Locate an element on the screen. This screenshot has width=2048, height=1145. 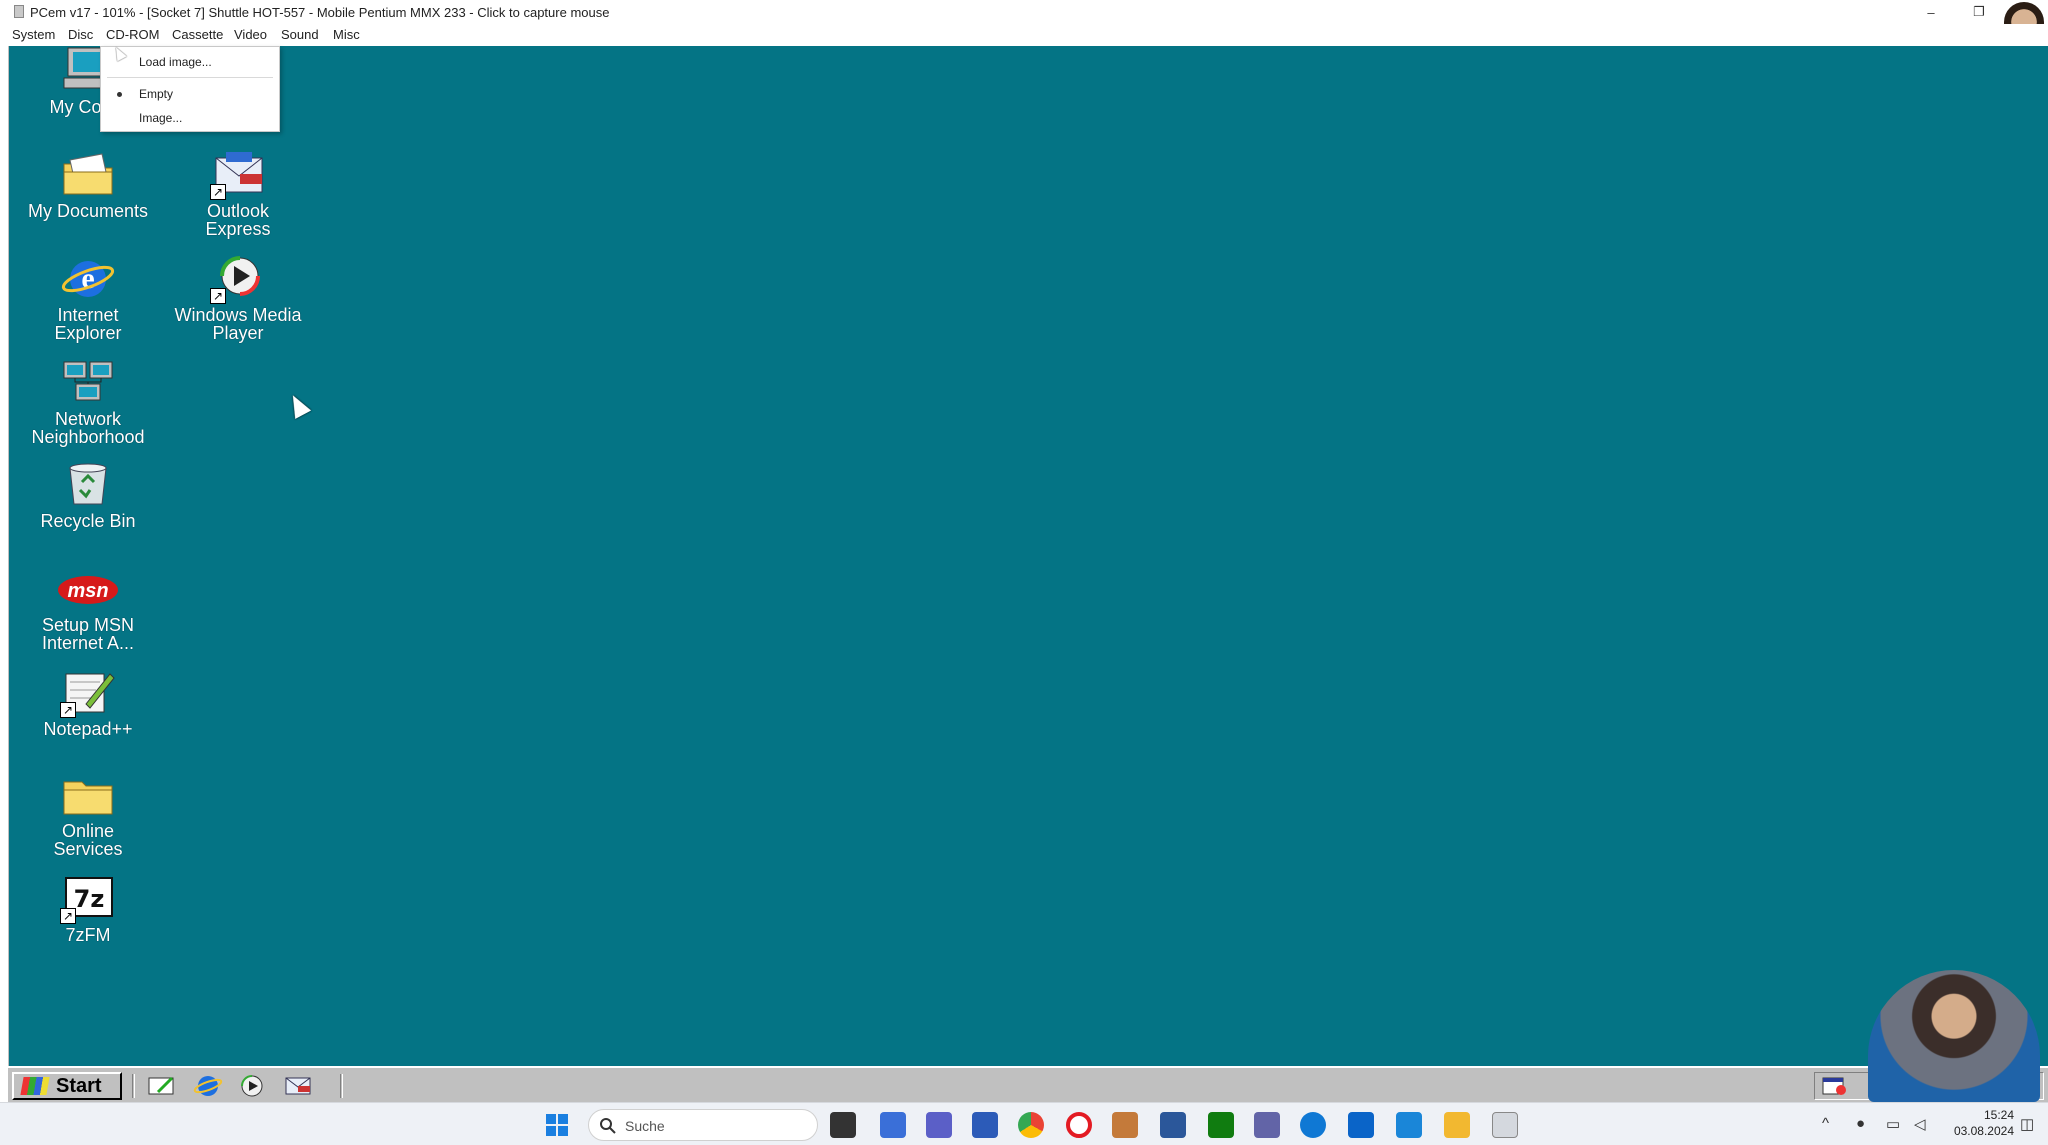
menu-separator is located at coordinates (190, 77).